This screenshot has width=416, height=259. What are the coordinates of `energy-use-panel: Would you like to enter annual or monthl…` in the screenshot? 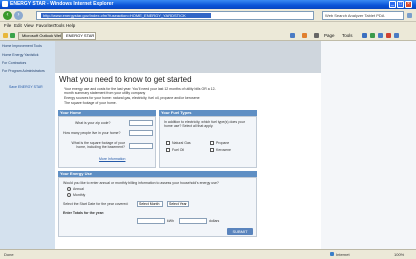 It's located at (157, 207).